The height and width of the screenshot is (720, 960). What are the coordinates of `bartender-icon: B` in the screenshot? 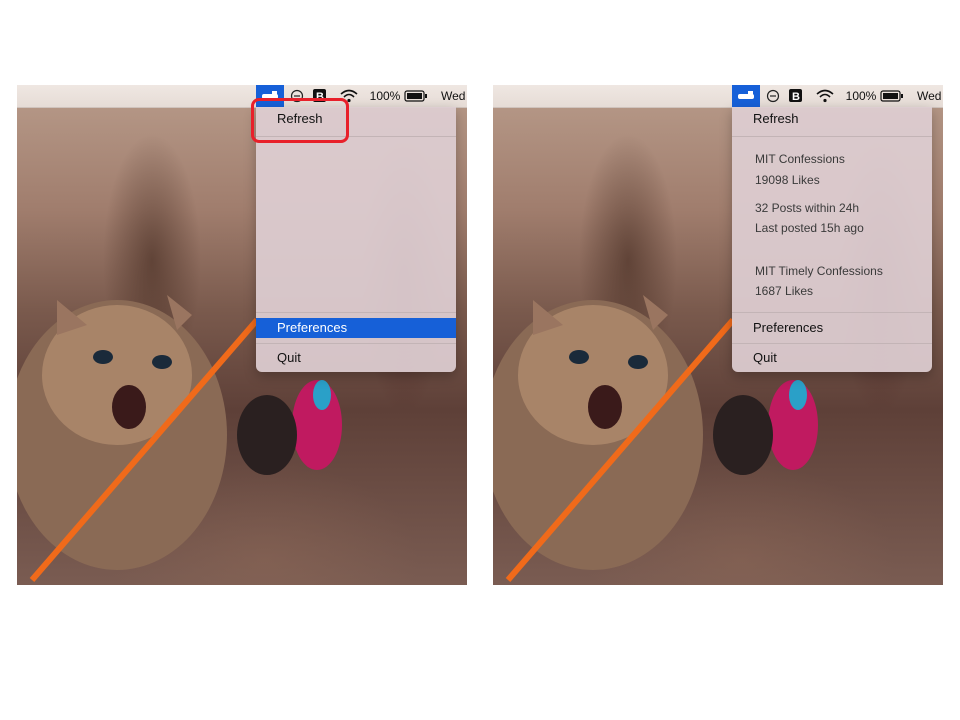 It's located at (796, 96).